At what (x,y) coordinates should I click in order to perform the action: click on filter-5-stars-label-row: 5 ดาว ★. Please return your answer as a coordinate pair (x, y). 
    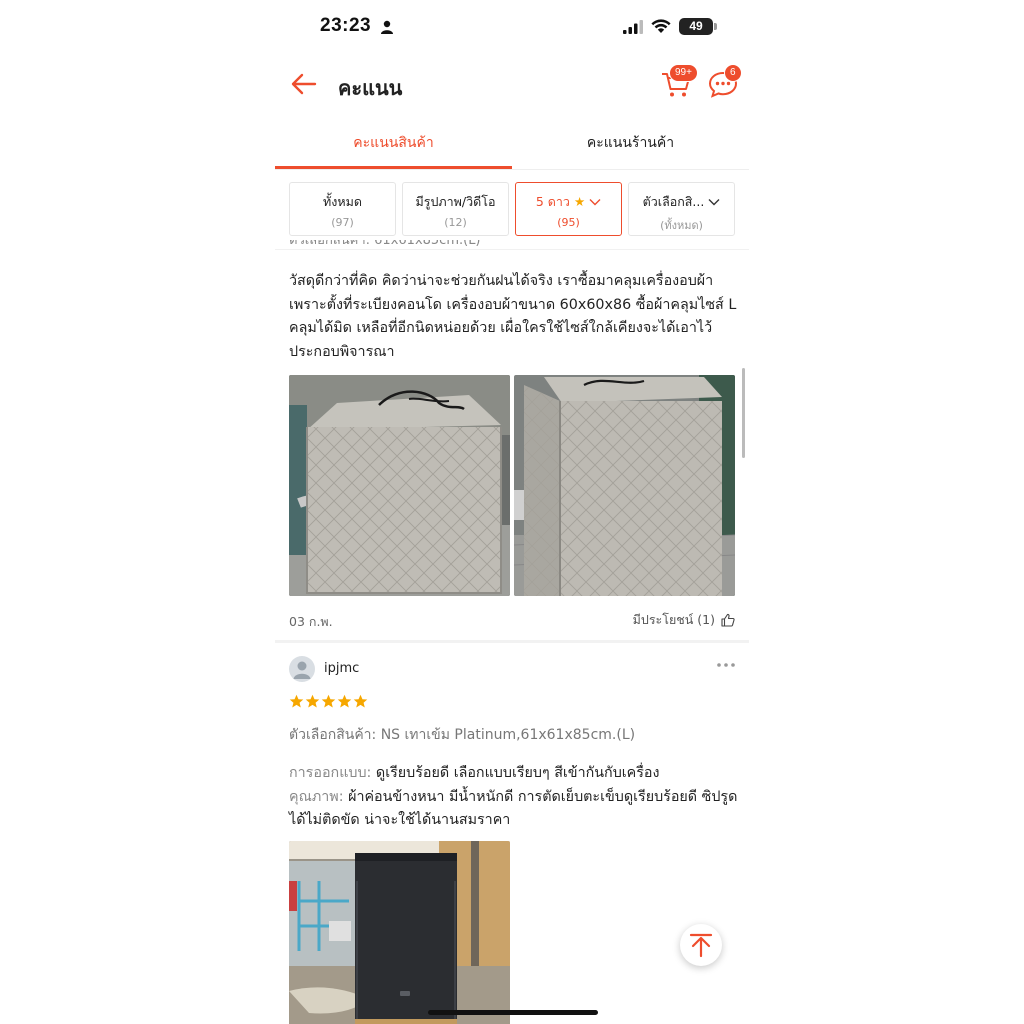
    Looking at the image, I should click on (568, 202).